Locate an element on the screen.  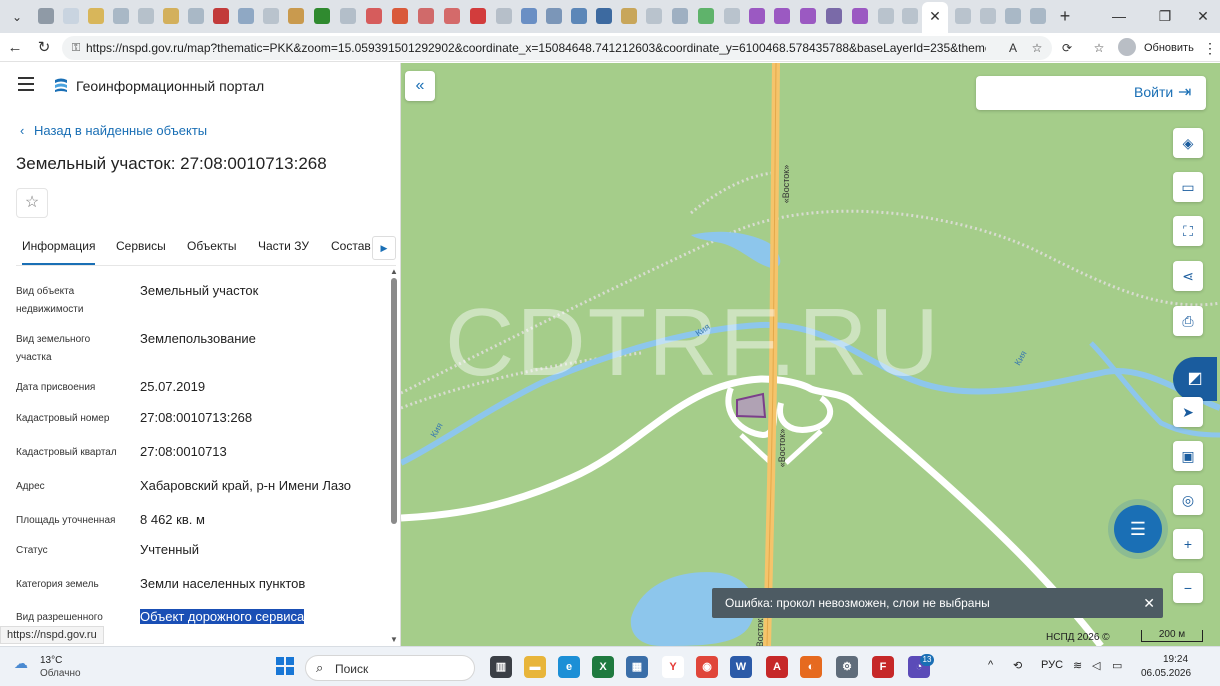
wifi-icon: ≋ is located at coordinates (1077, 665).